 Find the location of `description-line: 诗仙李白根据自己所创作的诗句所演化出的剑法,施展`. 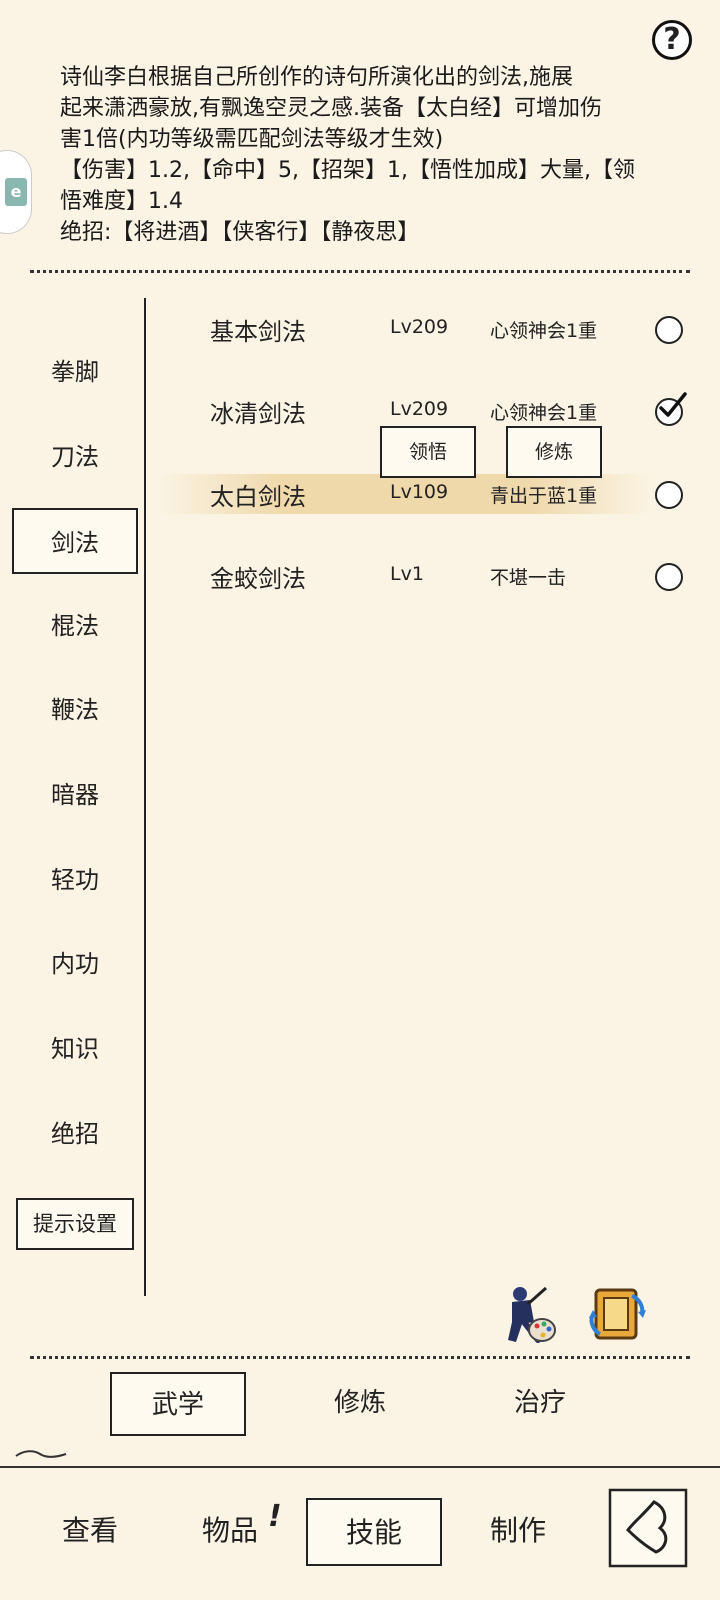

description-line: 诗仙李白根据自己所创作的诗句所演化出的剑法,施展 is located at coordinates (316, 77).